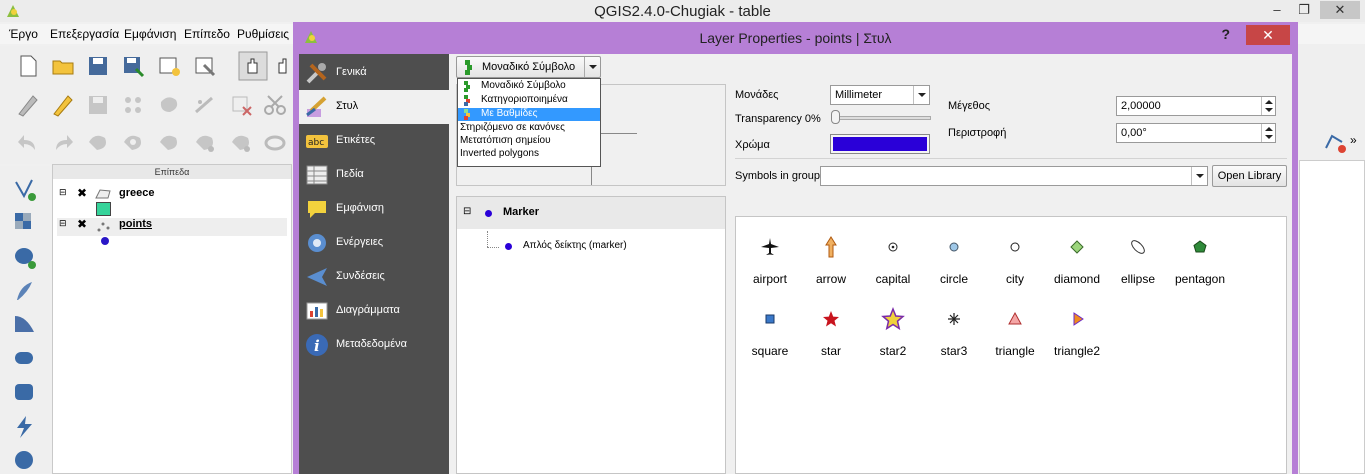  I want to click on reshape-features-icon, so click(275, 143).